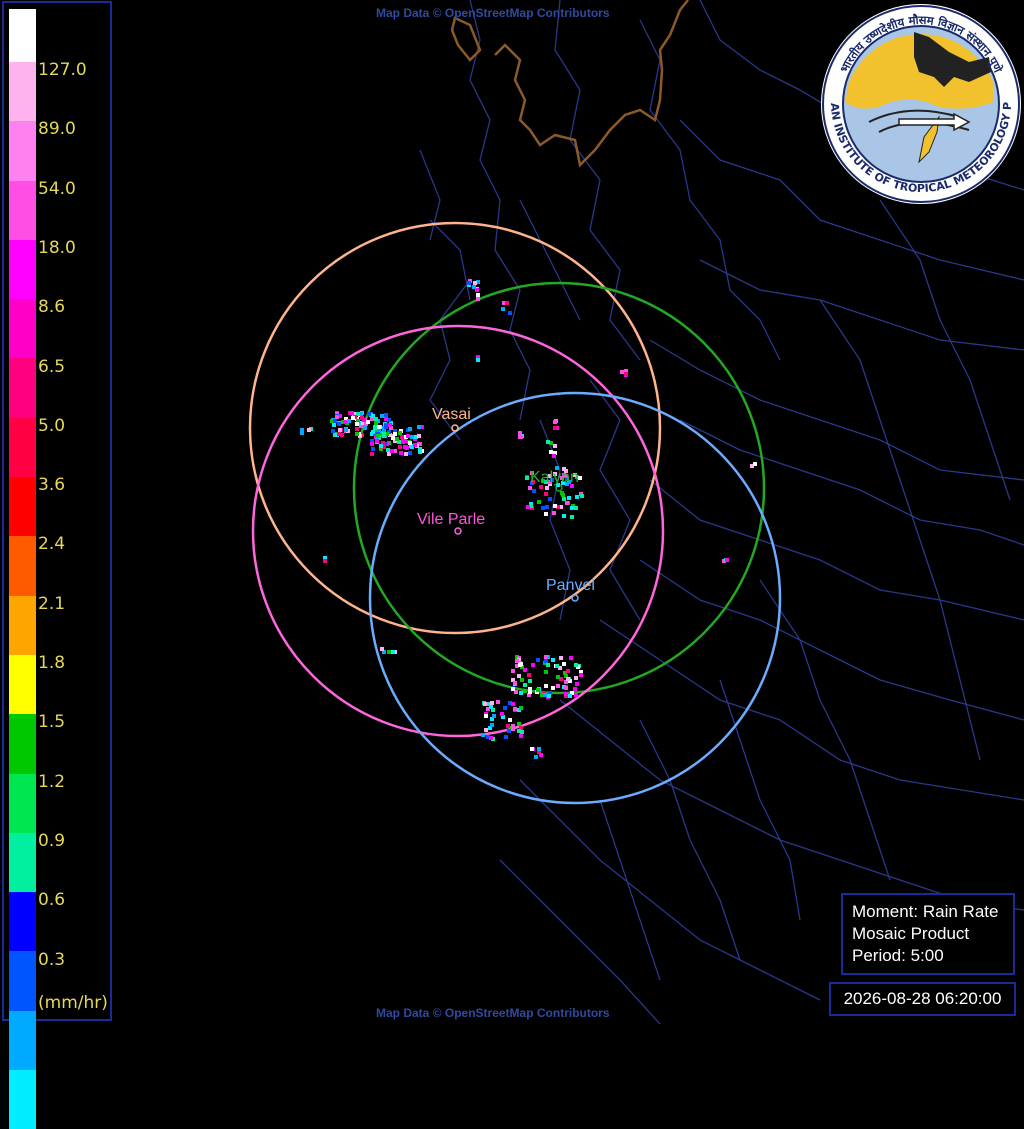 This screenshot has width=1024, height=1129. What do you see at coordinates (57, 247) in the screenshot?
I see `legend-label: 18.0` at bounding box center [57, 247].